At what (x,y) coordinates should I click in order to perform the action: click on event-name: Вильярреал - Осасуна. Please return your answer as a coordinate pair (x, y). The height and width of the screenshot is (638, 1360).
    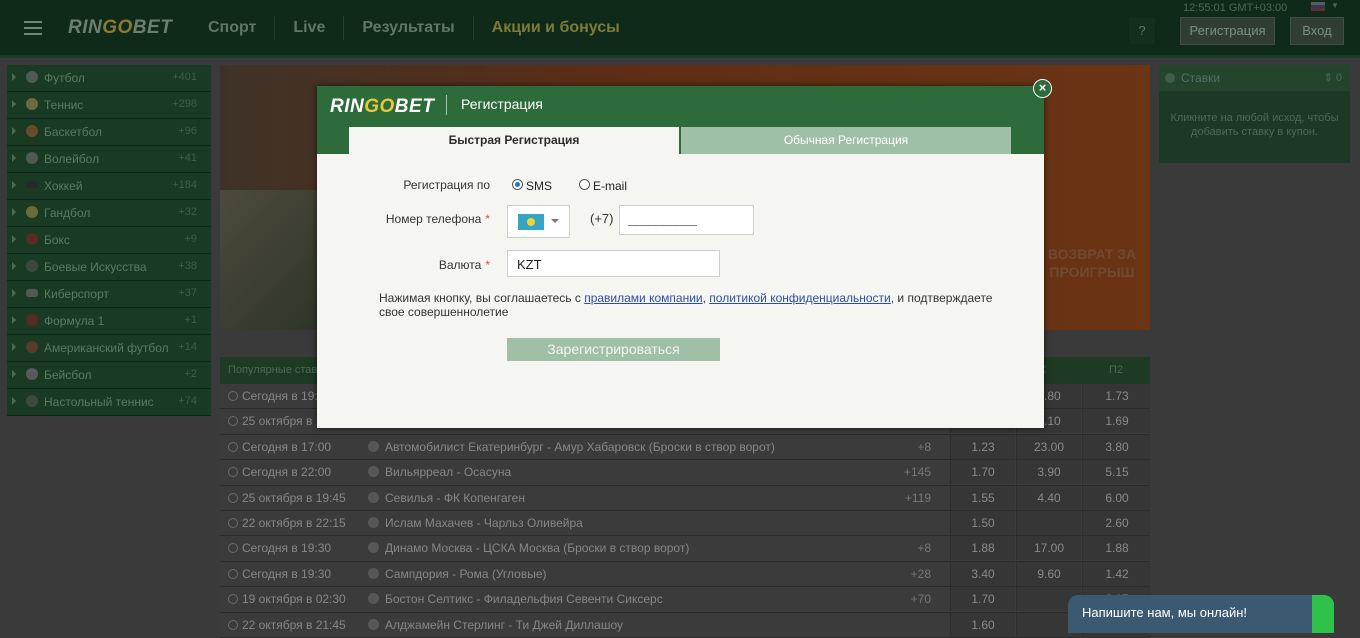
    Looking at the image, I should click on (448, 472).